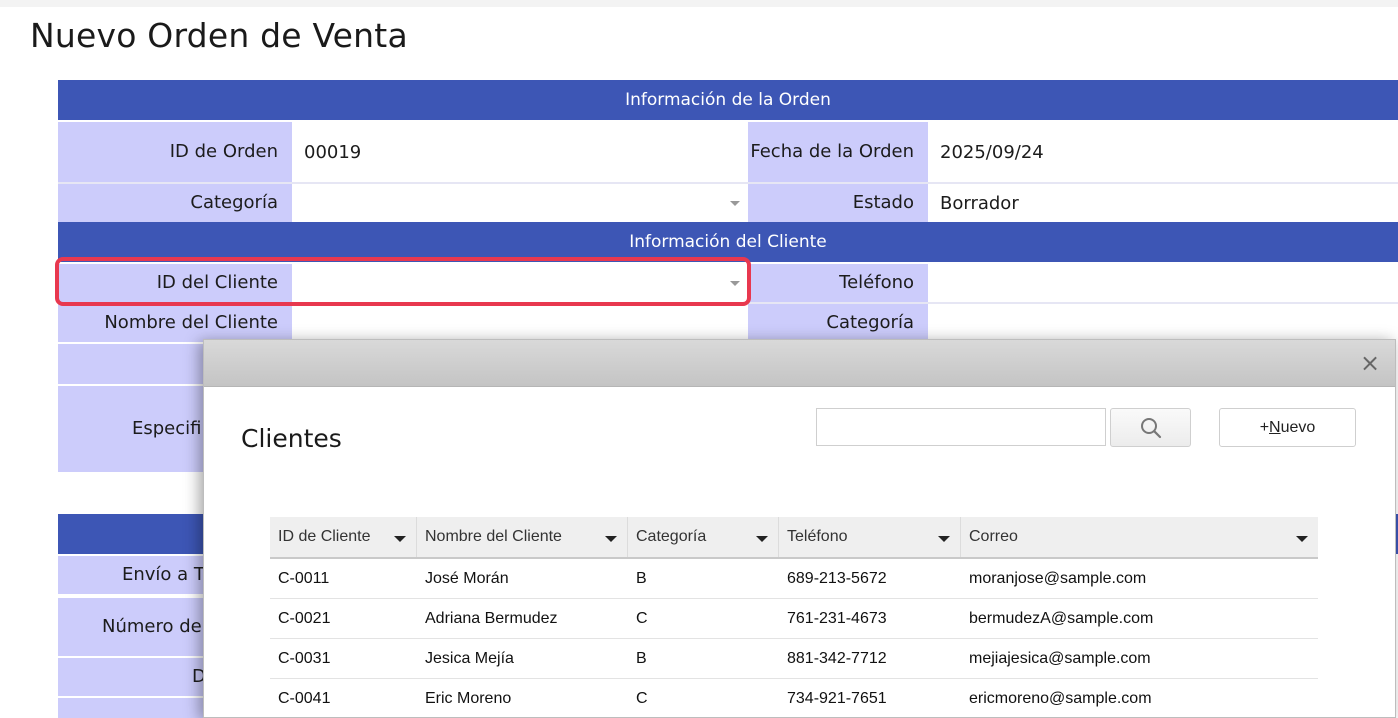 The image size is (1398, 718). I want to click on column-header-customer-name: Nombre del Cliente, so click(522, 537).